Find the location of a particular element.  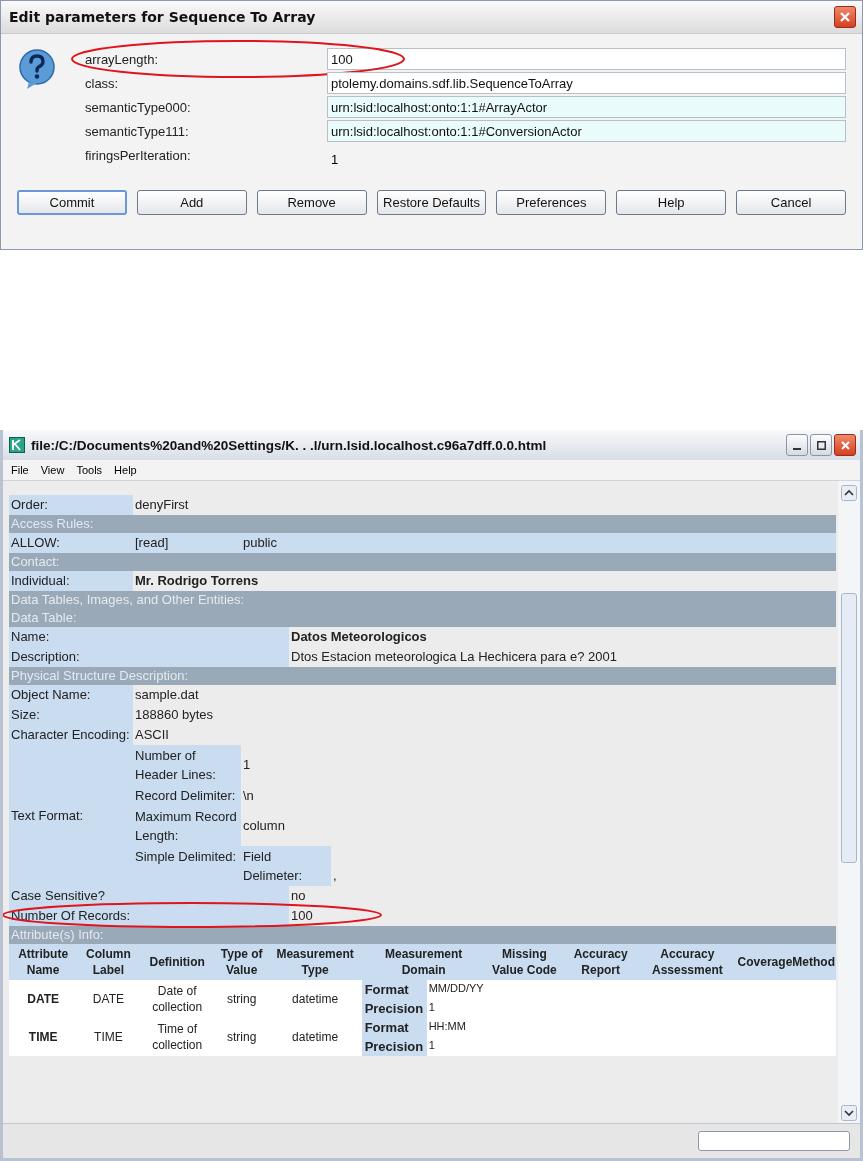

minimize-icon is located at coordinates (797, 449).